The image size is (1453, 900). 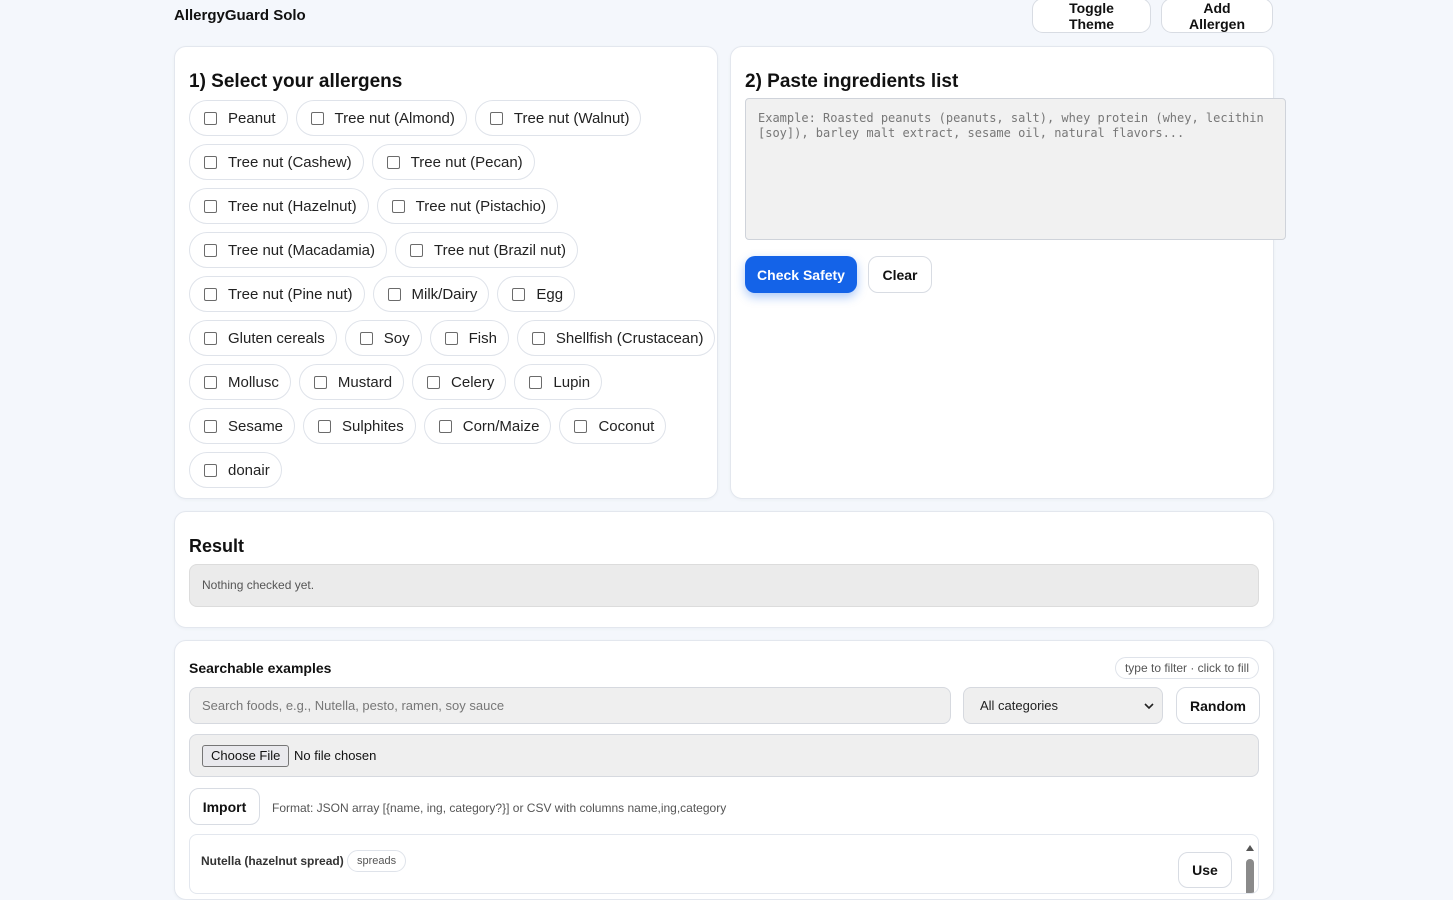 I want to click on allergen-label: Tree nut (Walnut), so click(x=571, y=118).